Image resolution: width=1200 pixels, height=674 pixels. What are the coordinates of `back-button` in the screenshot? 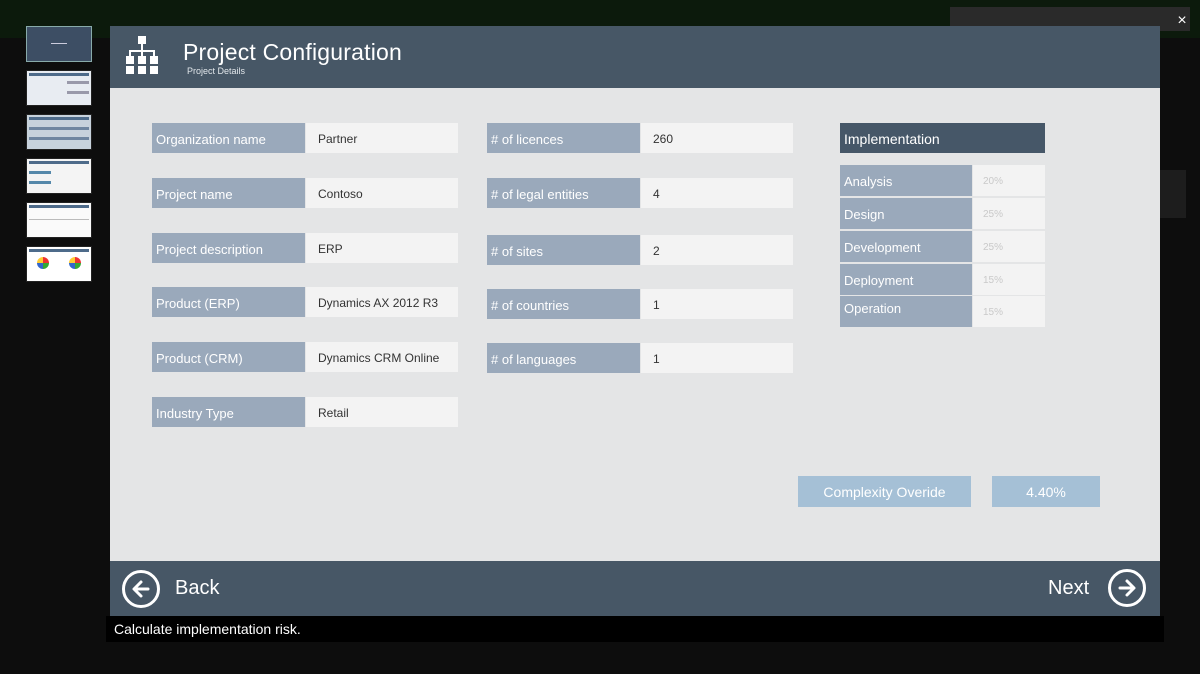 It's located at (141, 589).